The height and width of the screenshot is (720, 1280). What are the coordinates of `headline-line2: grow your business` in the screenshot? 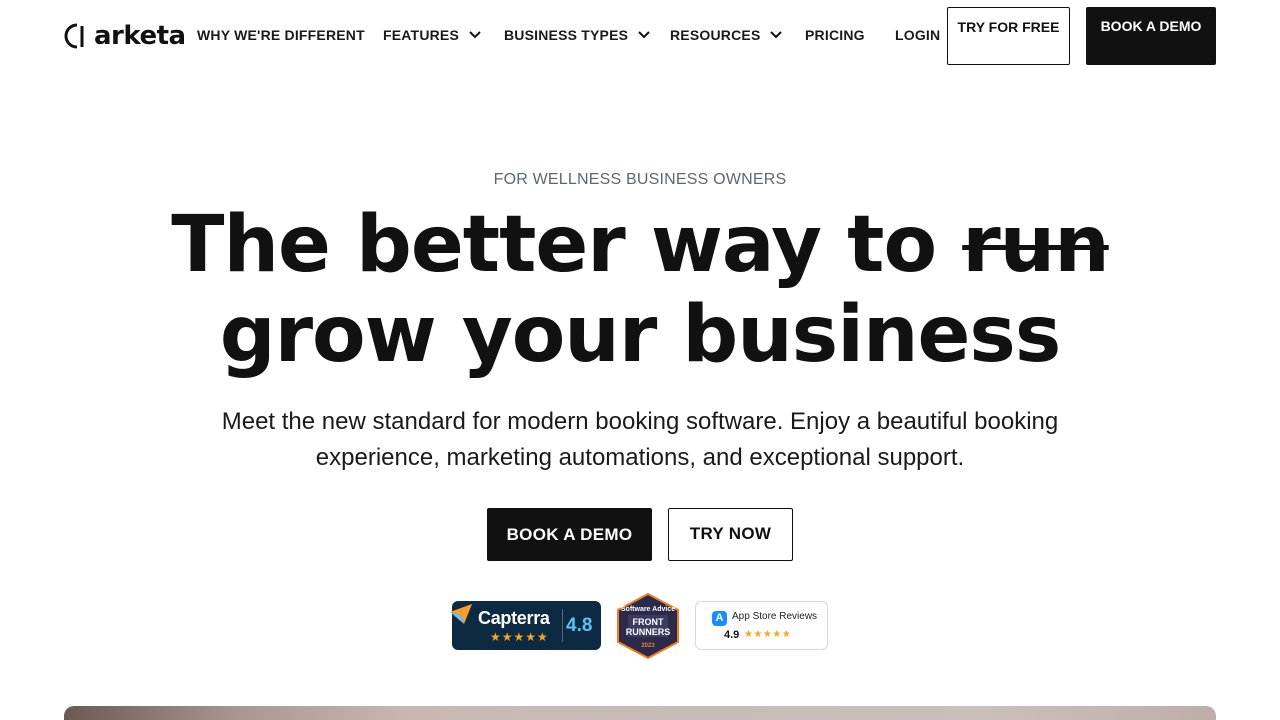 It's located at (640, 335).